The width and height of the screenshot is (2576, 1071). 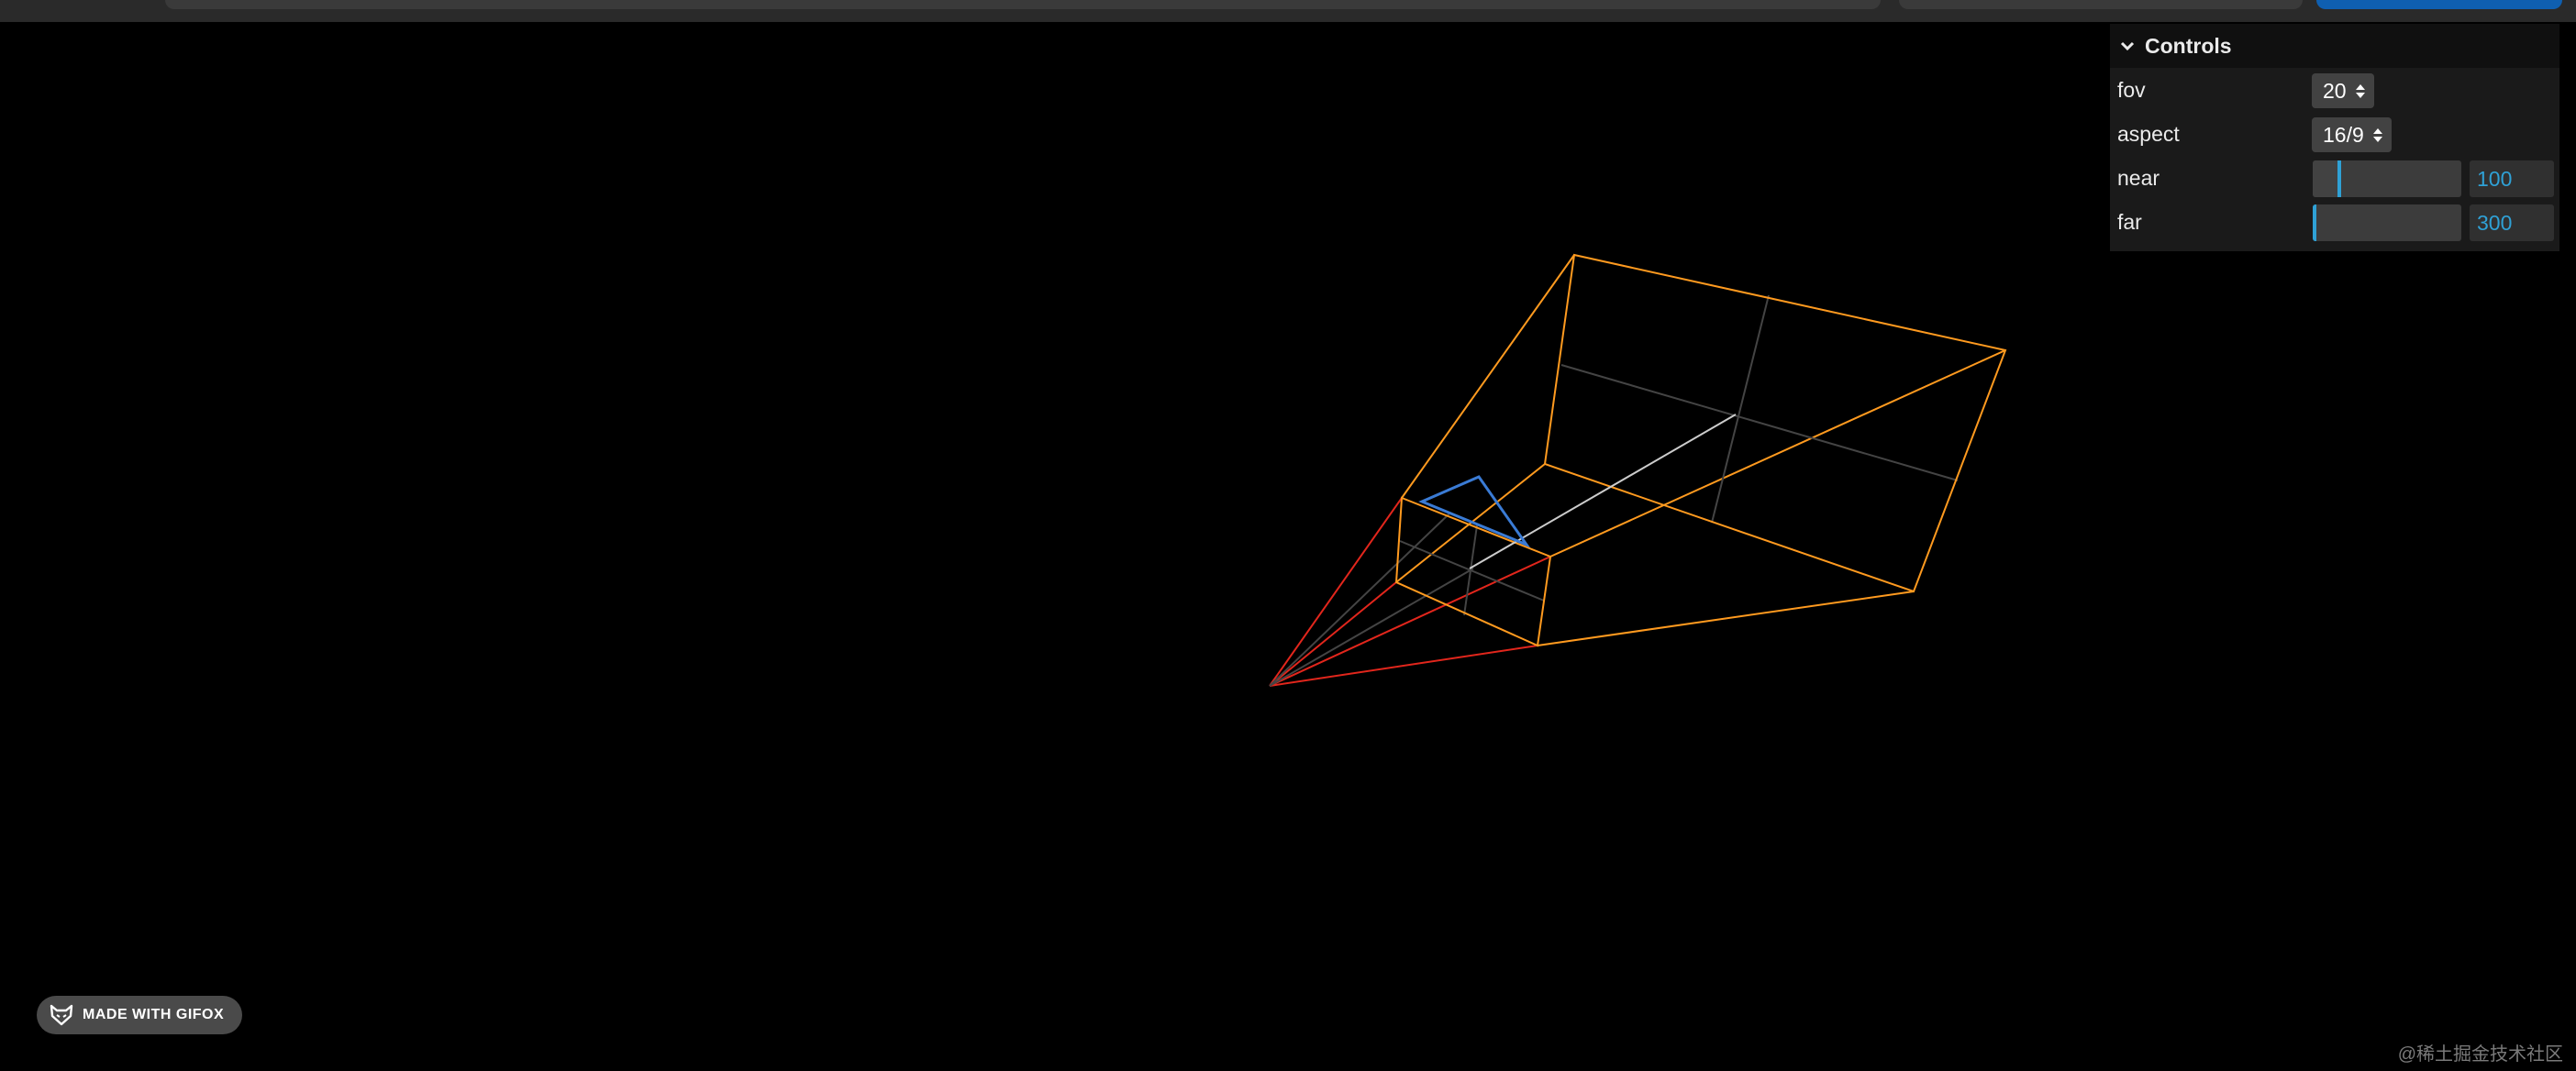 What do you see at coordinates (1023, 4) in the screenshot?
I see `address-bar` at bounding box center [1023, 4].